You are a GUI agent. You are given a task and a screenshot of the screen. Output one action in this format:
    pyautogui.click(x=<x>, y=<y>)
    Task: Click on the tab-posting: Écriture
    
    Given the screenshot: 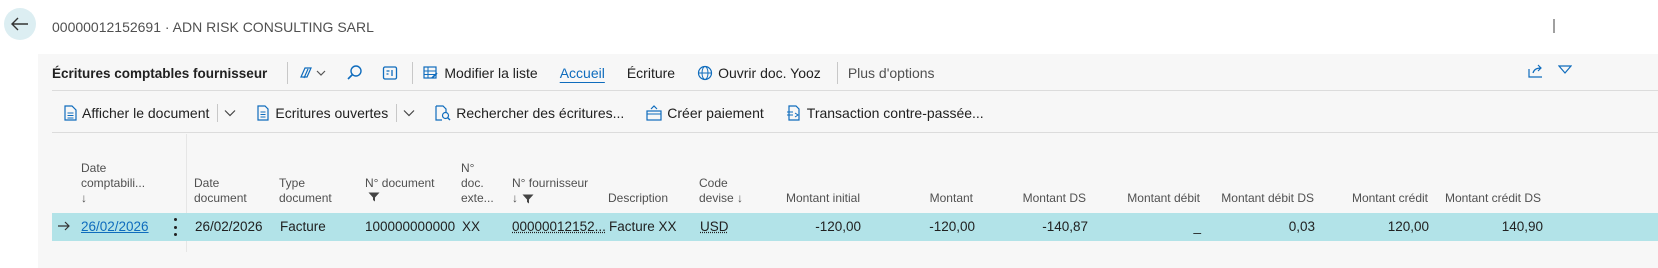 What is the action you would take?
    pyautogui.click(x=651, y=73)
    